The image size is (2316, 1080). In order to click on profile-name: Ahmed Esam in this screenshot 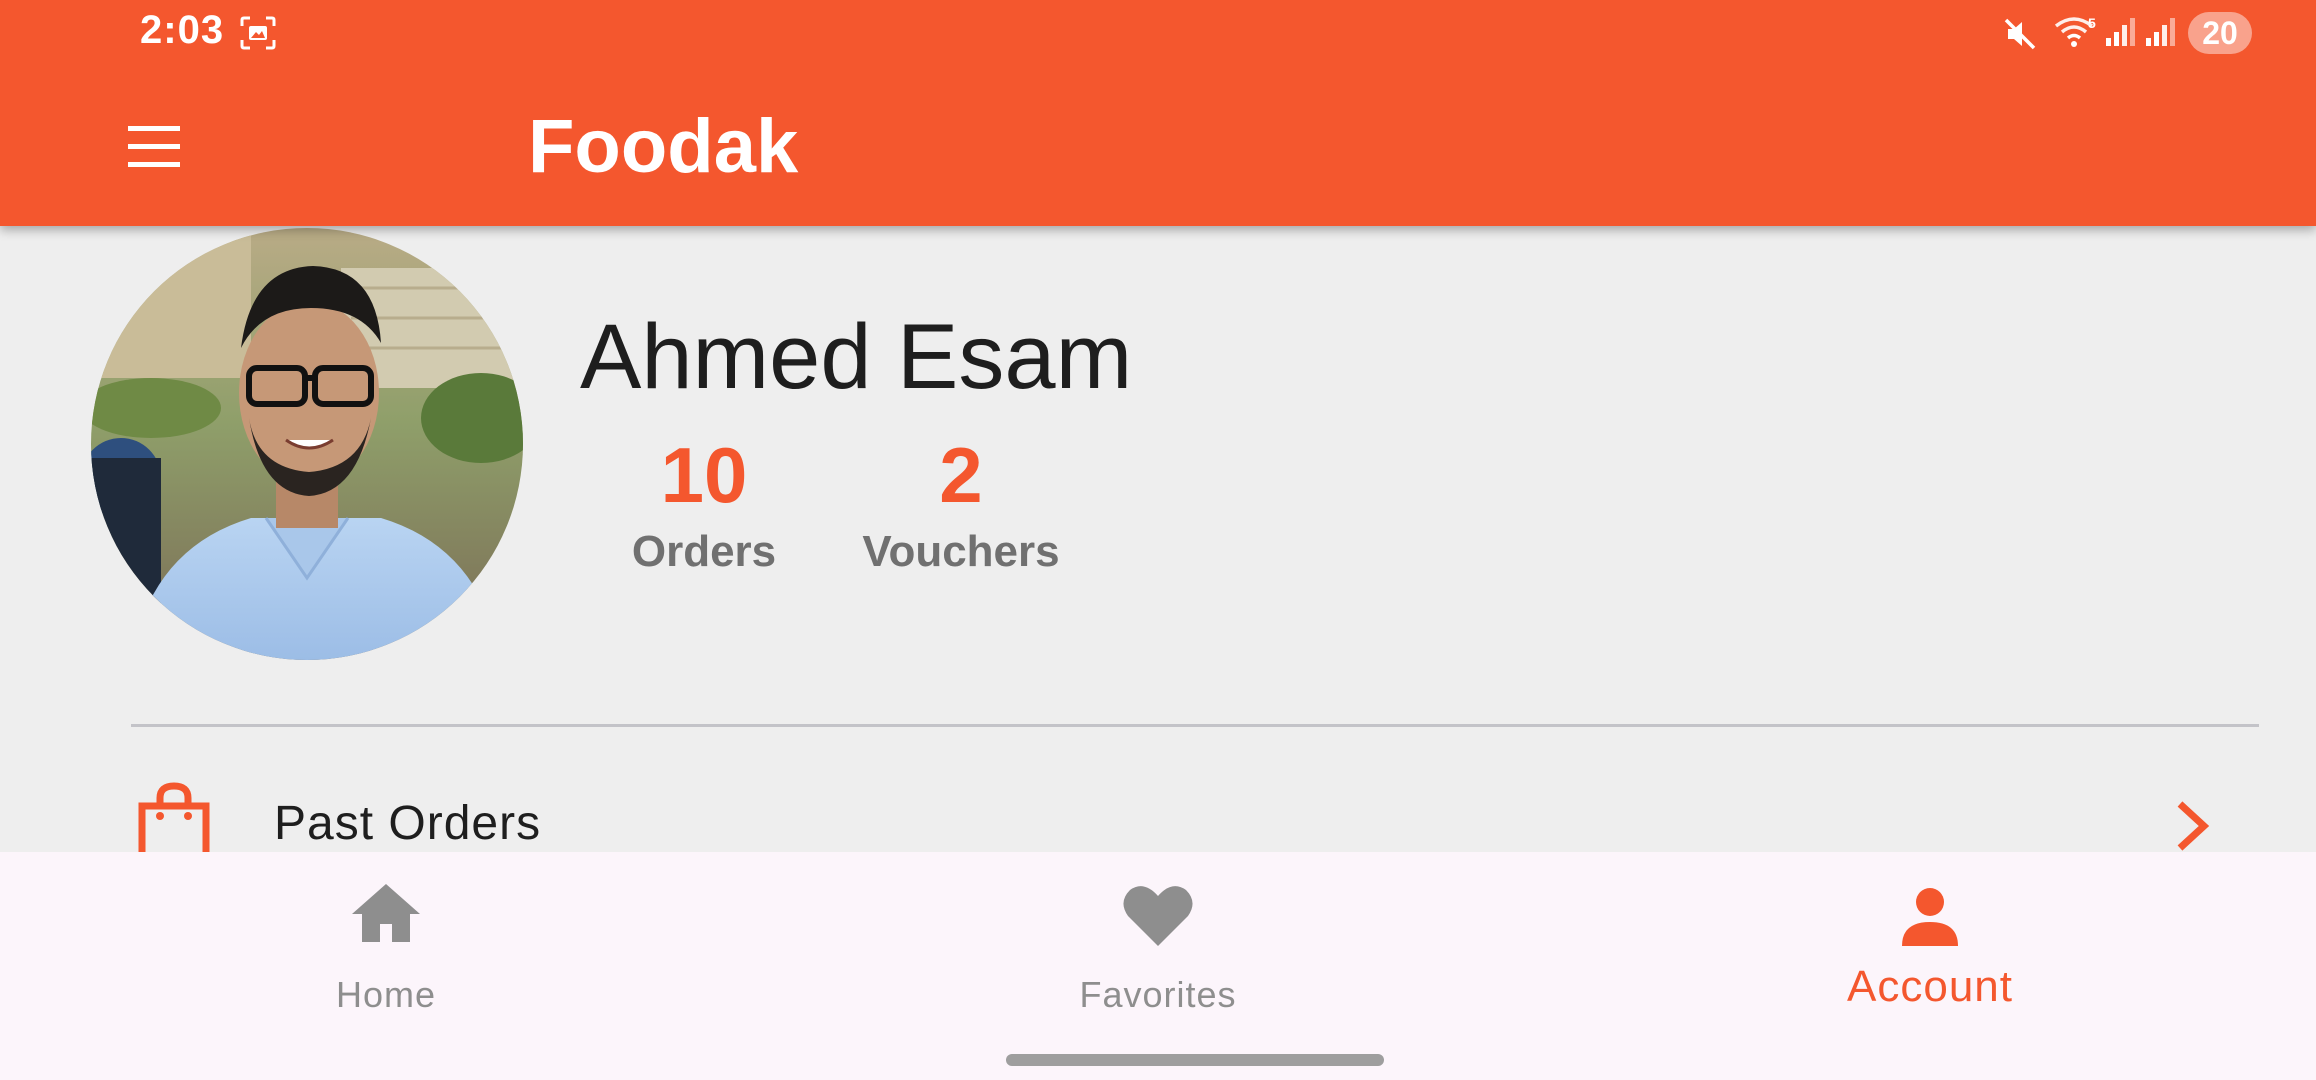, I will do `click(856, 357)`.